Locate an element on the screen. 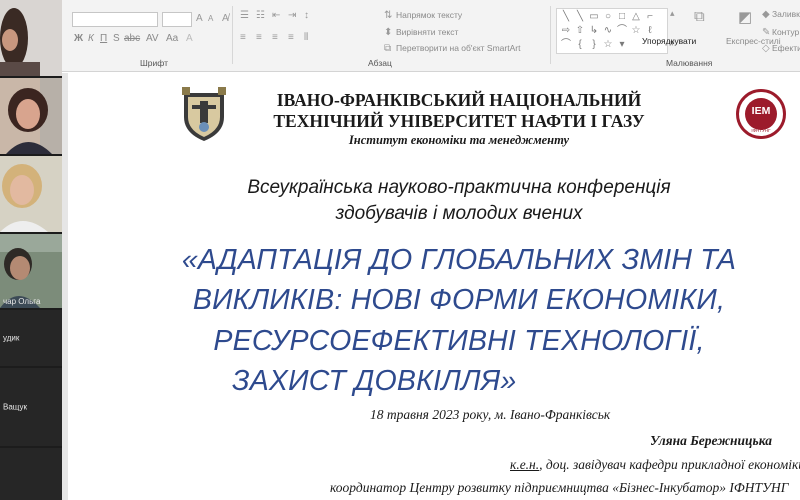 The width and height of the screenshot is (800, 500). shape-fill-button: Заливка фігури is located at coordinates (786, 14).